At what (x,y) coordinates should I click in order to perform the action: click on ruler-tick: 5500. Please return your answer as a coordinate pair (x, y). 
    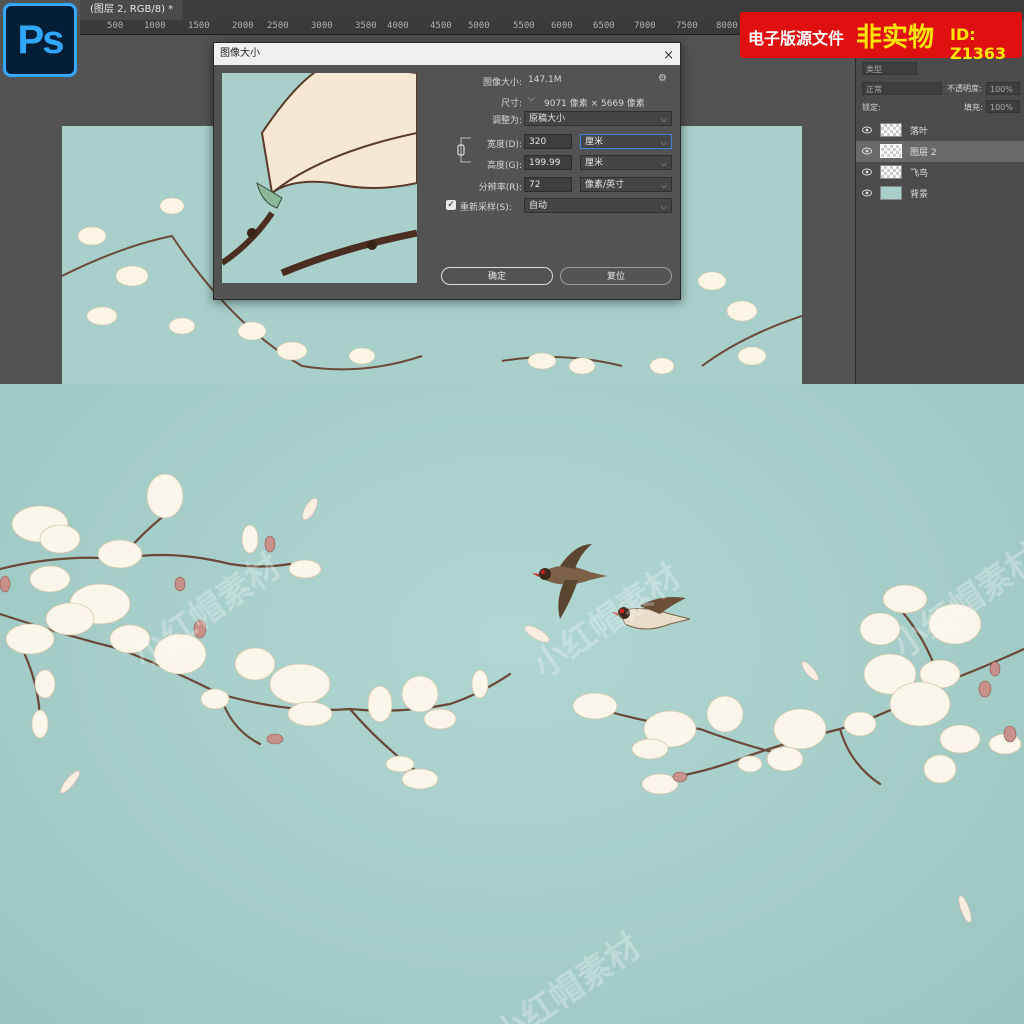
    Looking at the image, I should click on (524, 26).